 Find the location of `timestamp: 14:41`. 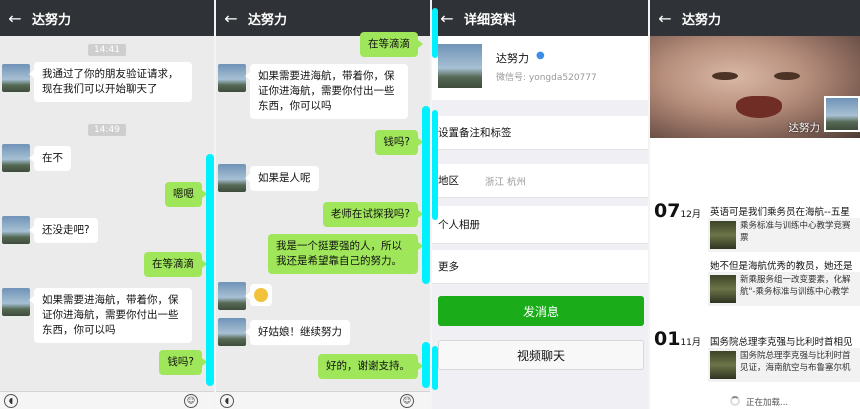

timestamp: 14:41 is located at coordinates (107, 50).